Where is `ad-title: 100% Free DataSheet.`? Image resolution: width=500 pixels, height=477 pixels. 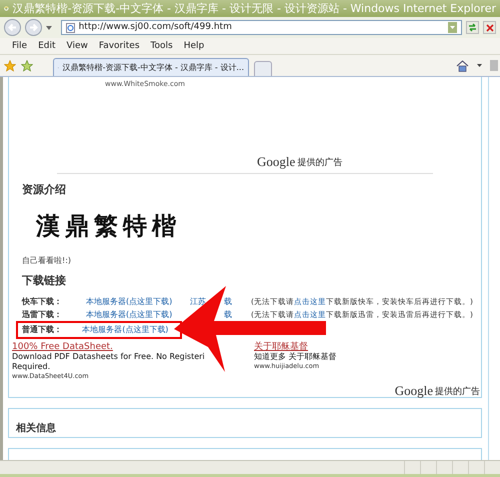
ad-title: 100% Free DataSheet. is located at coordinates (133, 347).